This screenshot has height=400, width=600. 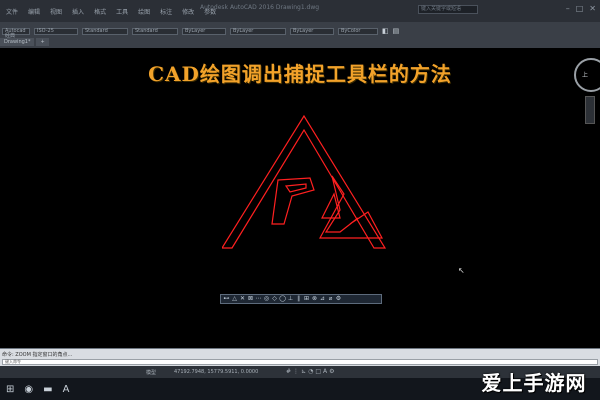 What do you see at coordinates (290, 299) in the screenshot?
I see `perpendicular-snap-icon: ⊥` at bounding box center [290, 299].